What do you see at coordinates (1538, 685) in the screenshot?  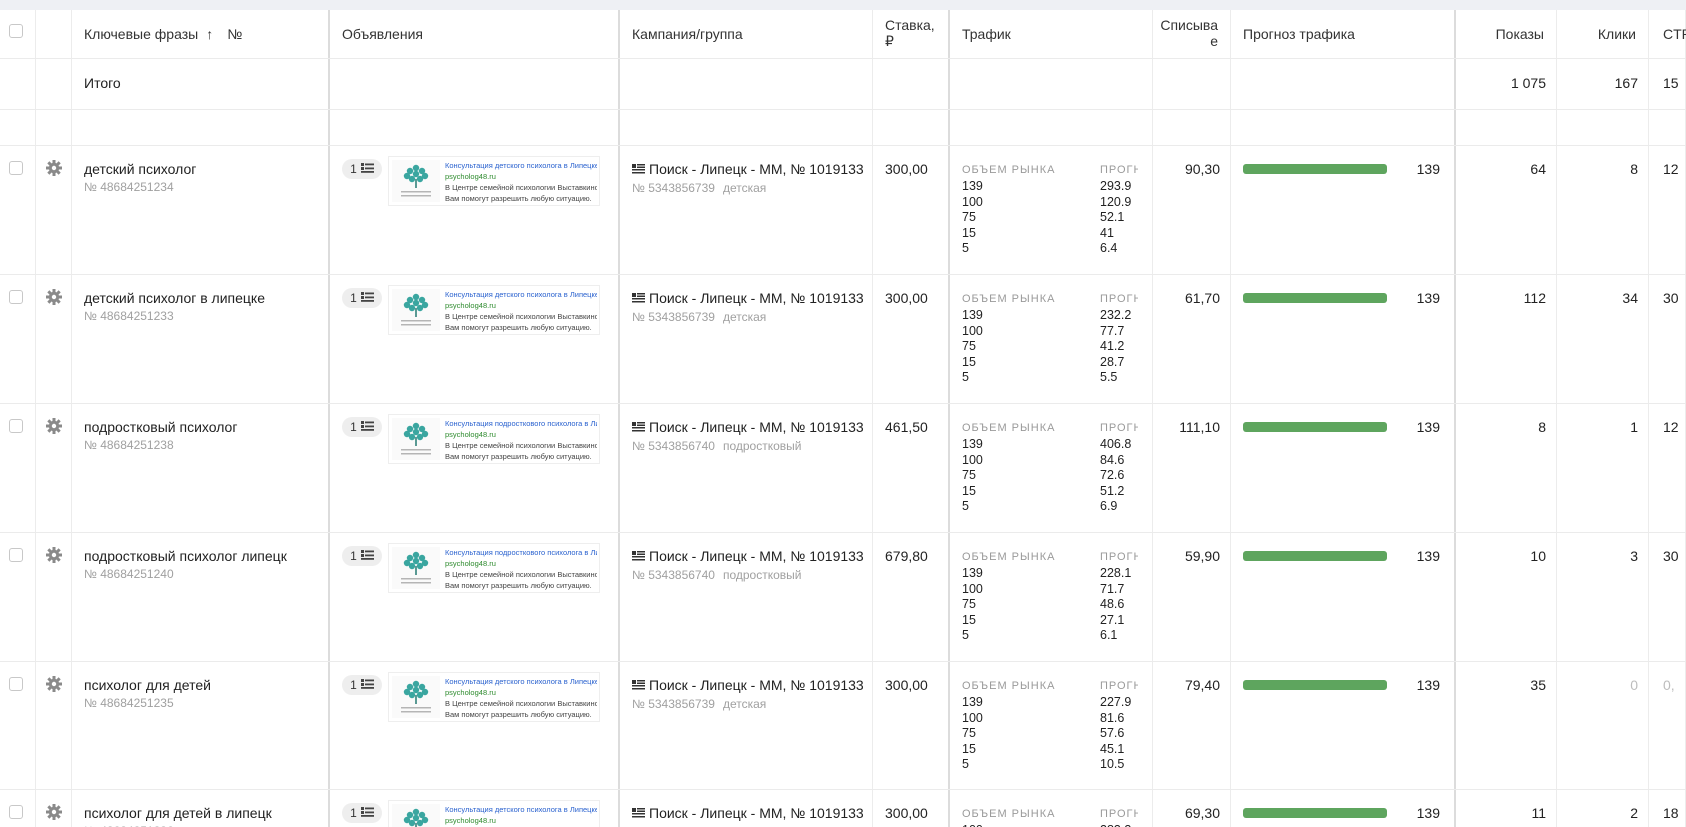 I see `impressions-value: 35` at bounding box center [1538, 685].